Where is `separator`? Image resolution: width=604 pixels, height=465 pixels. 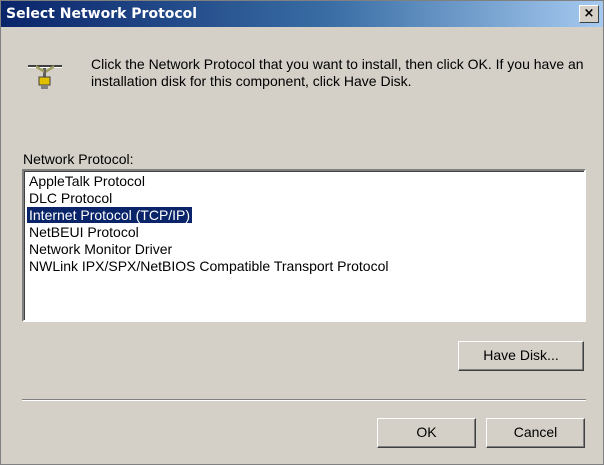 separator is located at coordinates (304, 400).